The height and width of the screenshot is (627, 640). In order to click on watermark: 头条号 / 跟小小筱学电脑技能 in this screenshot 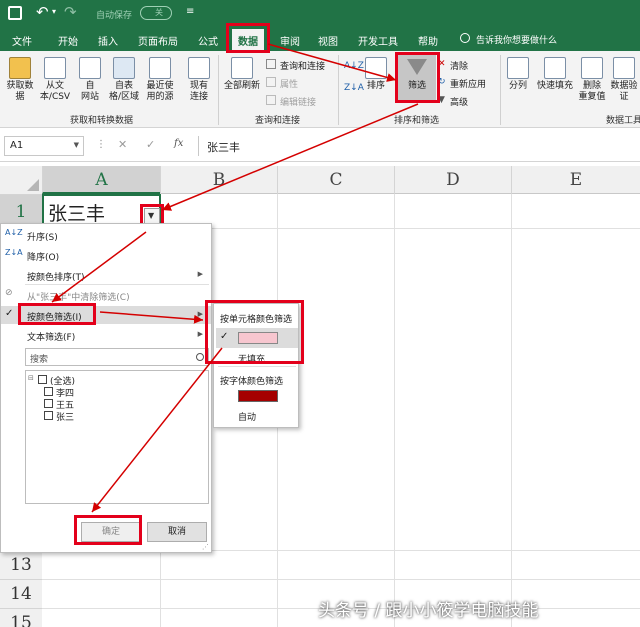, I will do `click(428, 611)`.